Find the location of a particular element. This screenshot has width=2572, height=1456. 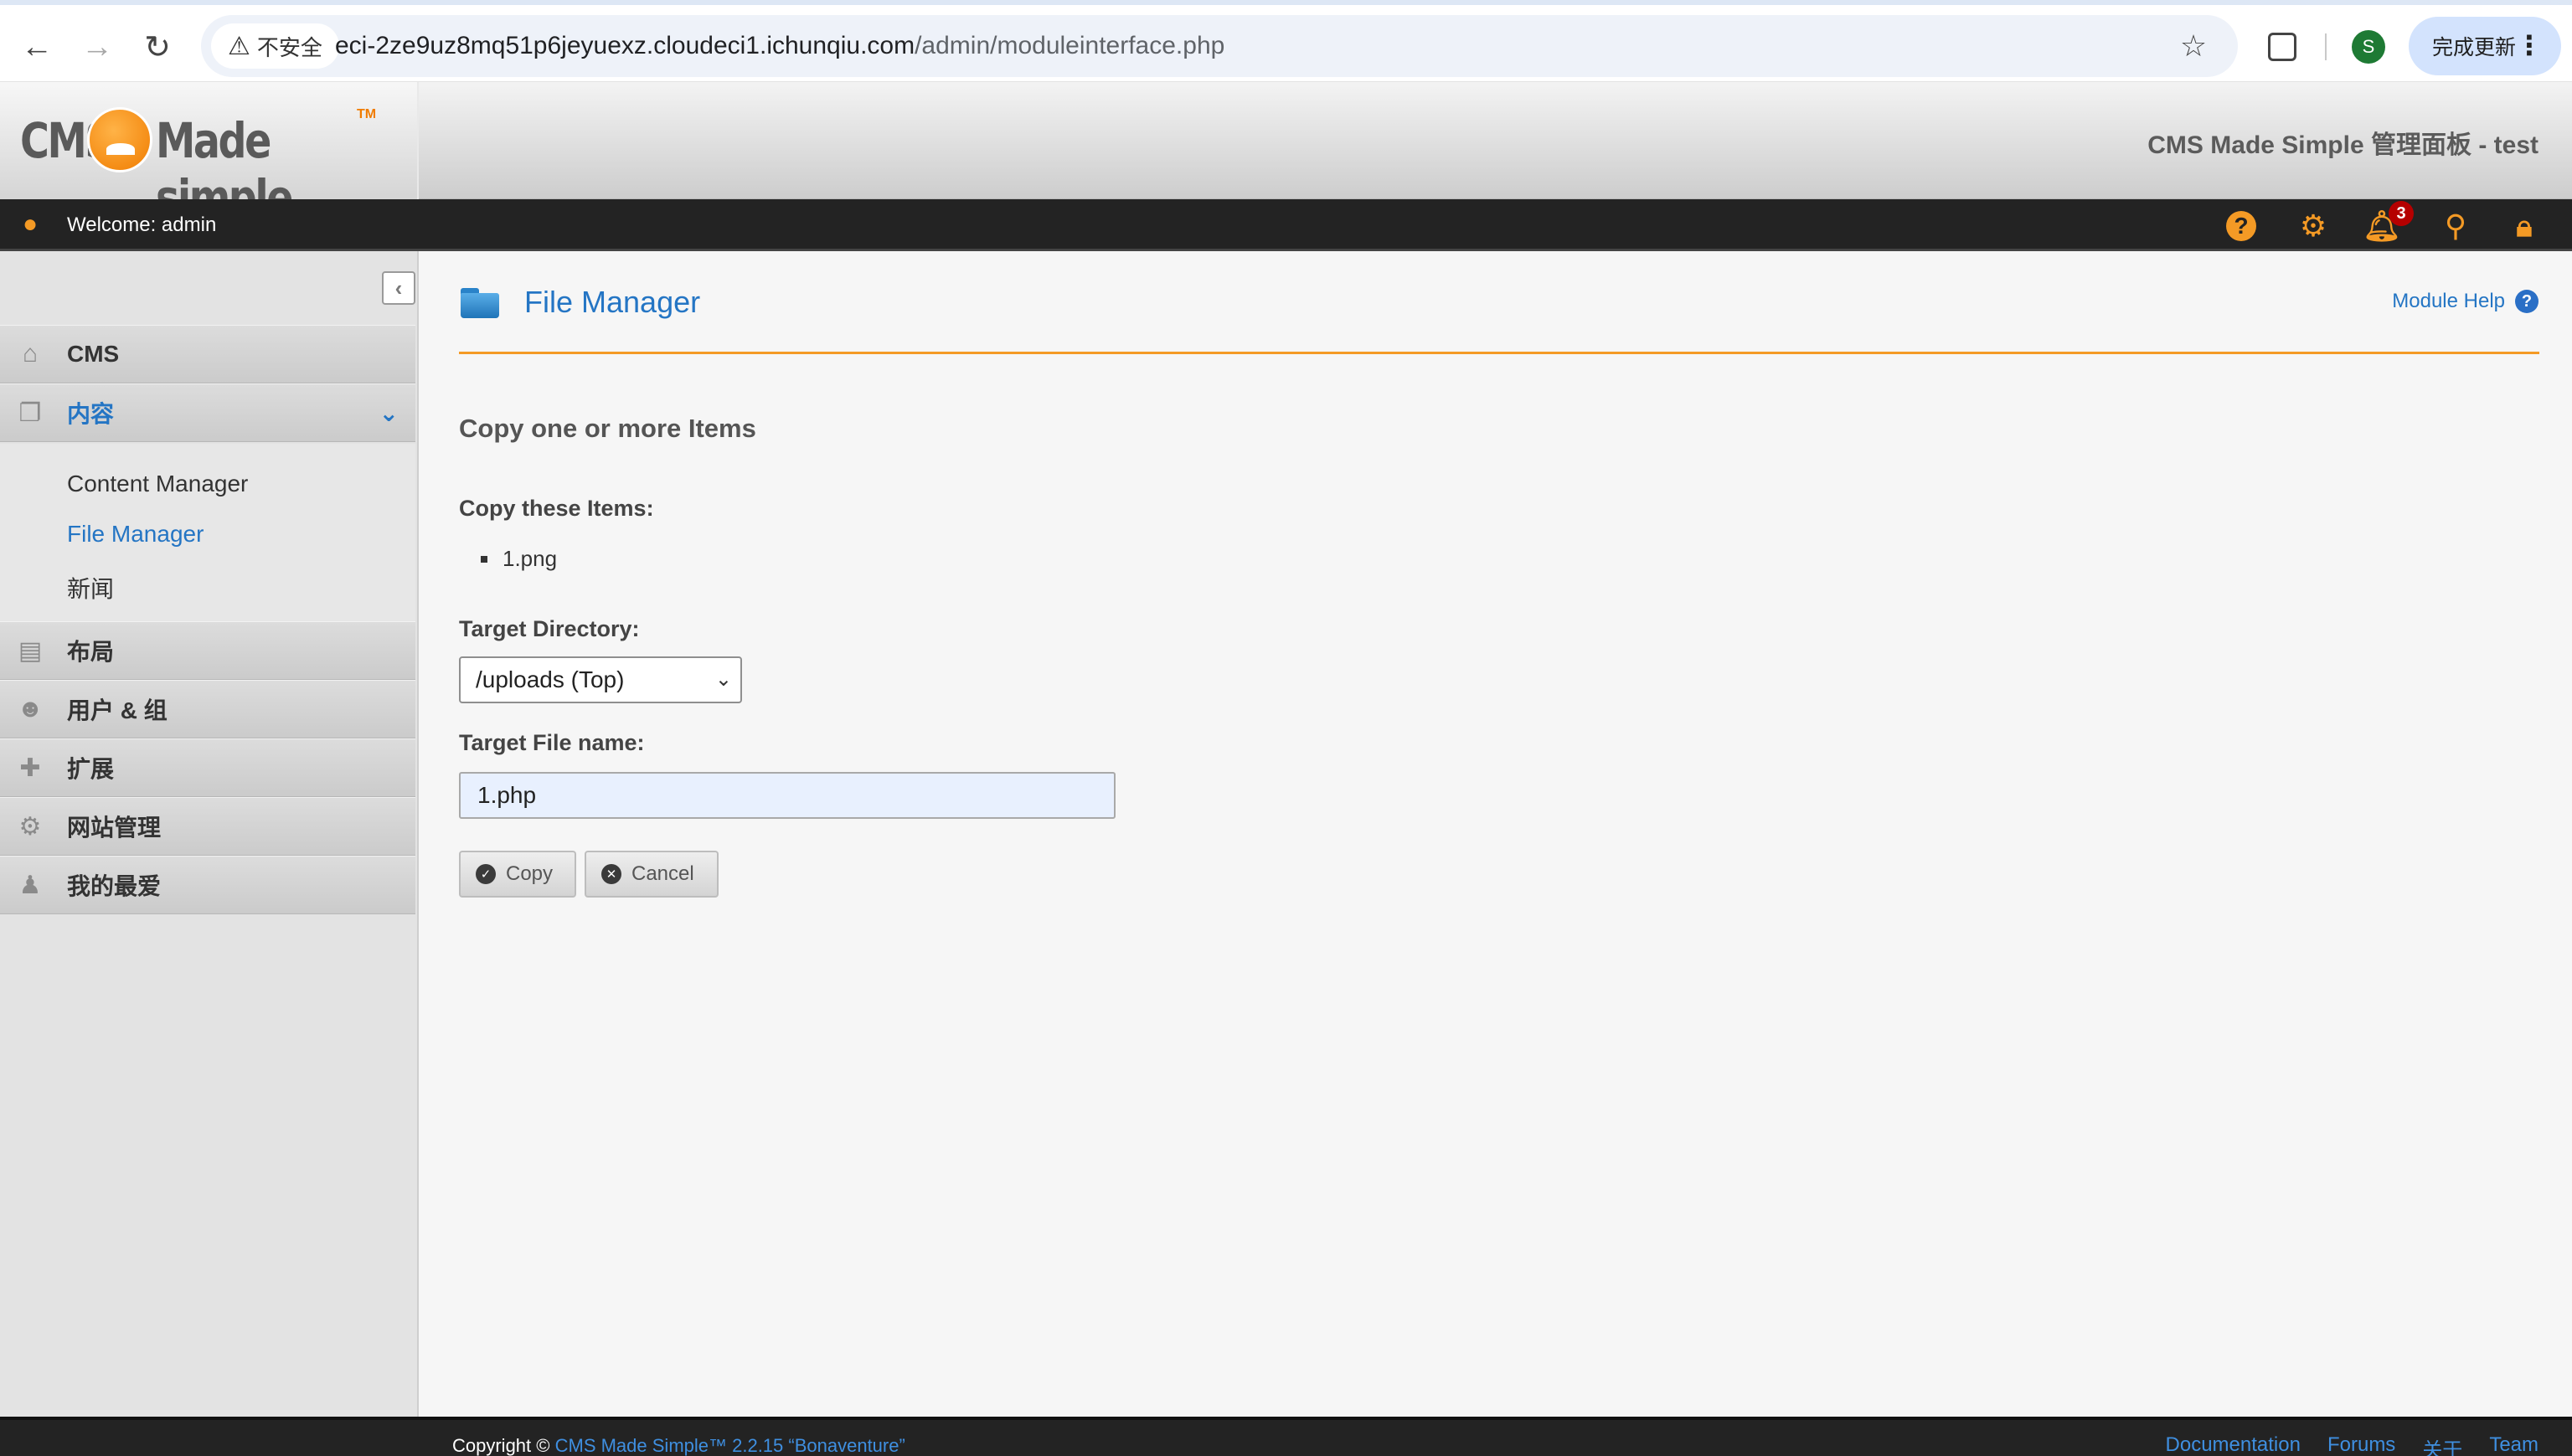

page-title: File Manager is located at coordinates (612, 302).